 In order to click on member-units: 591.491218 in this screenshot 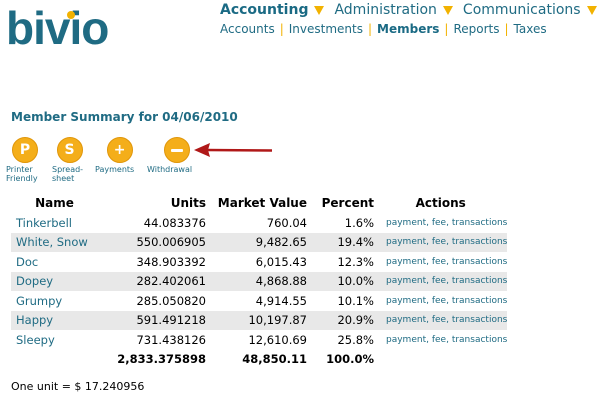, I will do `click(152, 320)`.